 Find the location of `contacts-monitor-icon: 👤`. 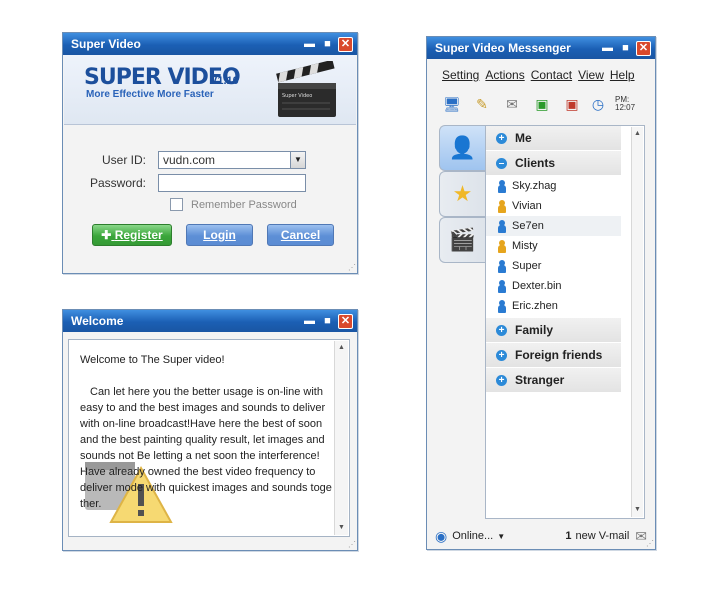

contacts-monitor-icon: 👤 is located at coordinates (462, 147).